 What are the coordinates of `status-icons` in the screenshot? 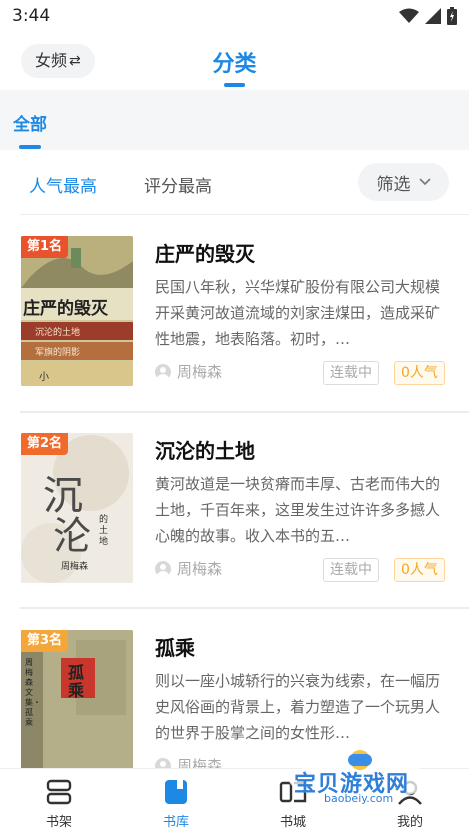 It's located at (428, 16).